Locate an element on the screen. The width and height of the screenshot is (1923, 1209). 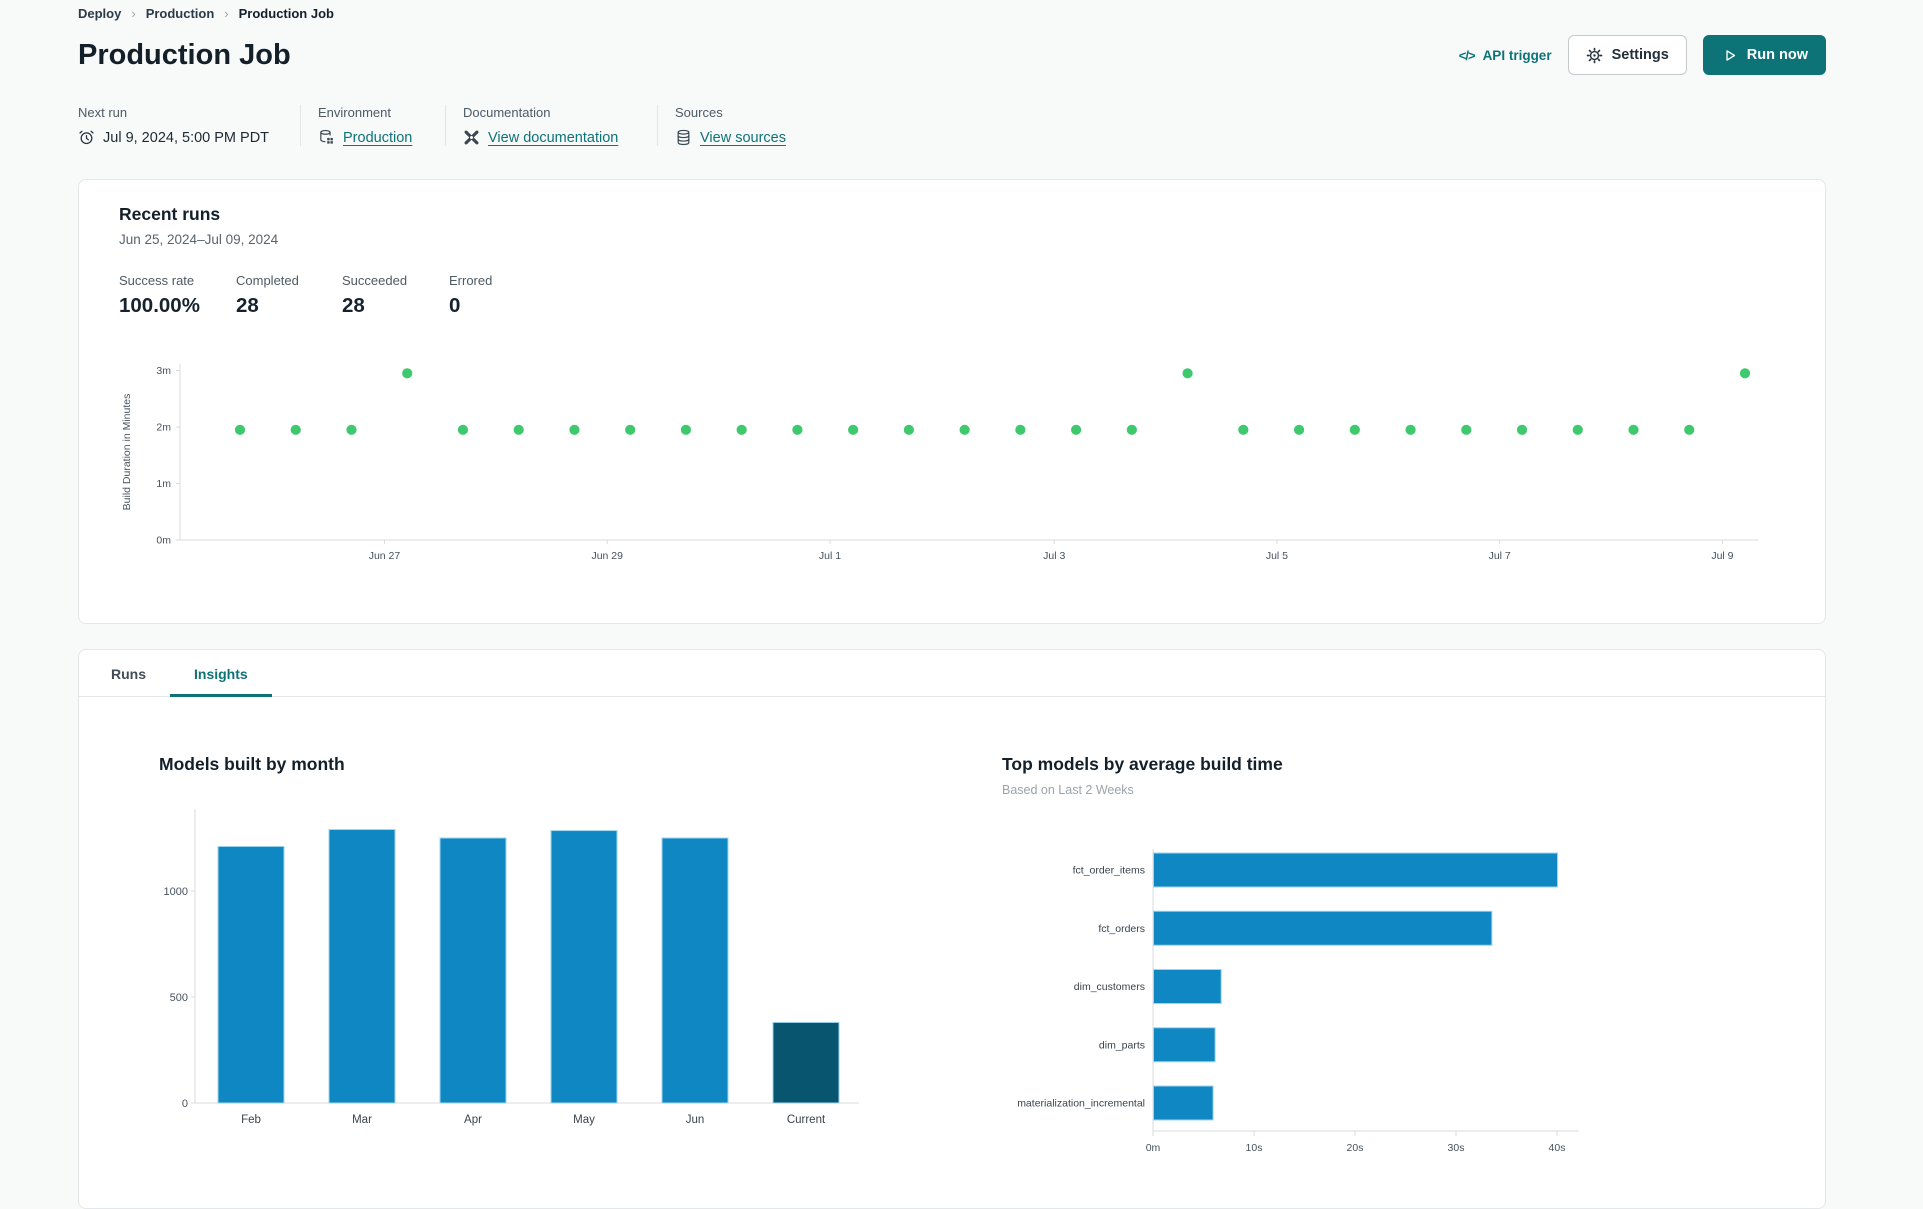
scatter-x-tick-label: Jun 29 is located at coordinates (607, 556).